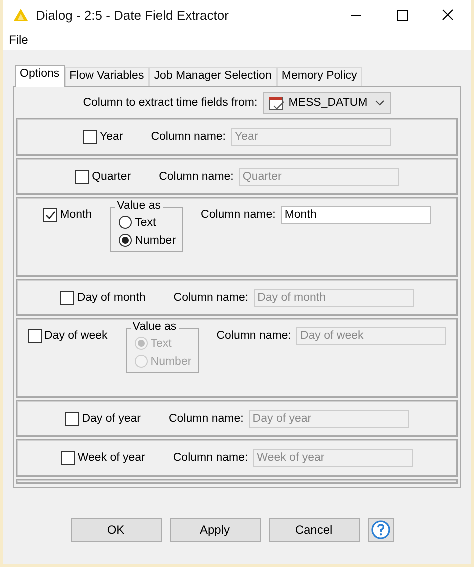 Image resolution: width=474 pixels, height=567 pixels. I want to click on checkbox: Quarter, so click(103, 177).